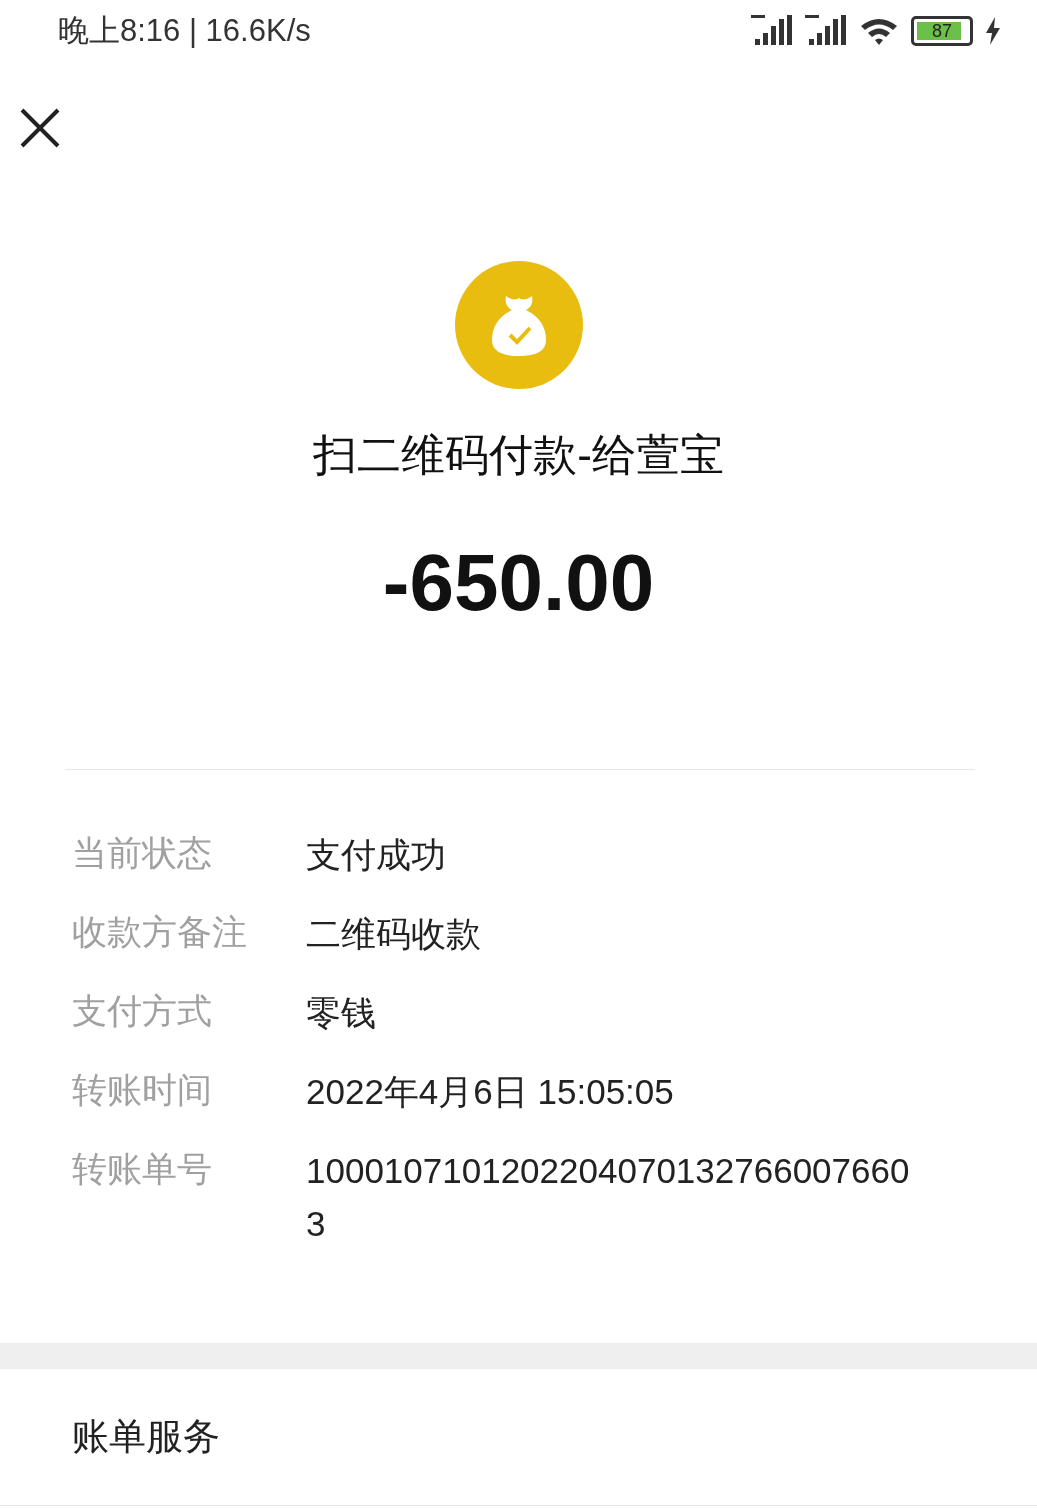 The image size is (1037, 1508). I want to click on payment-amount: -650.00, so click(518, 583).